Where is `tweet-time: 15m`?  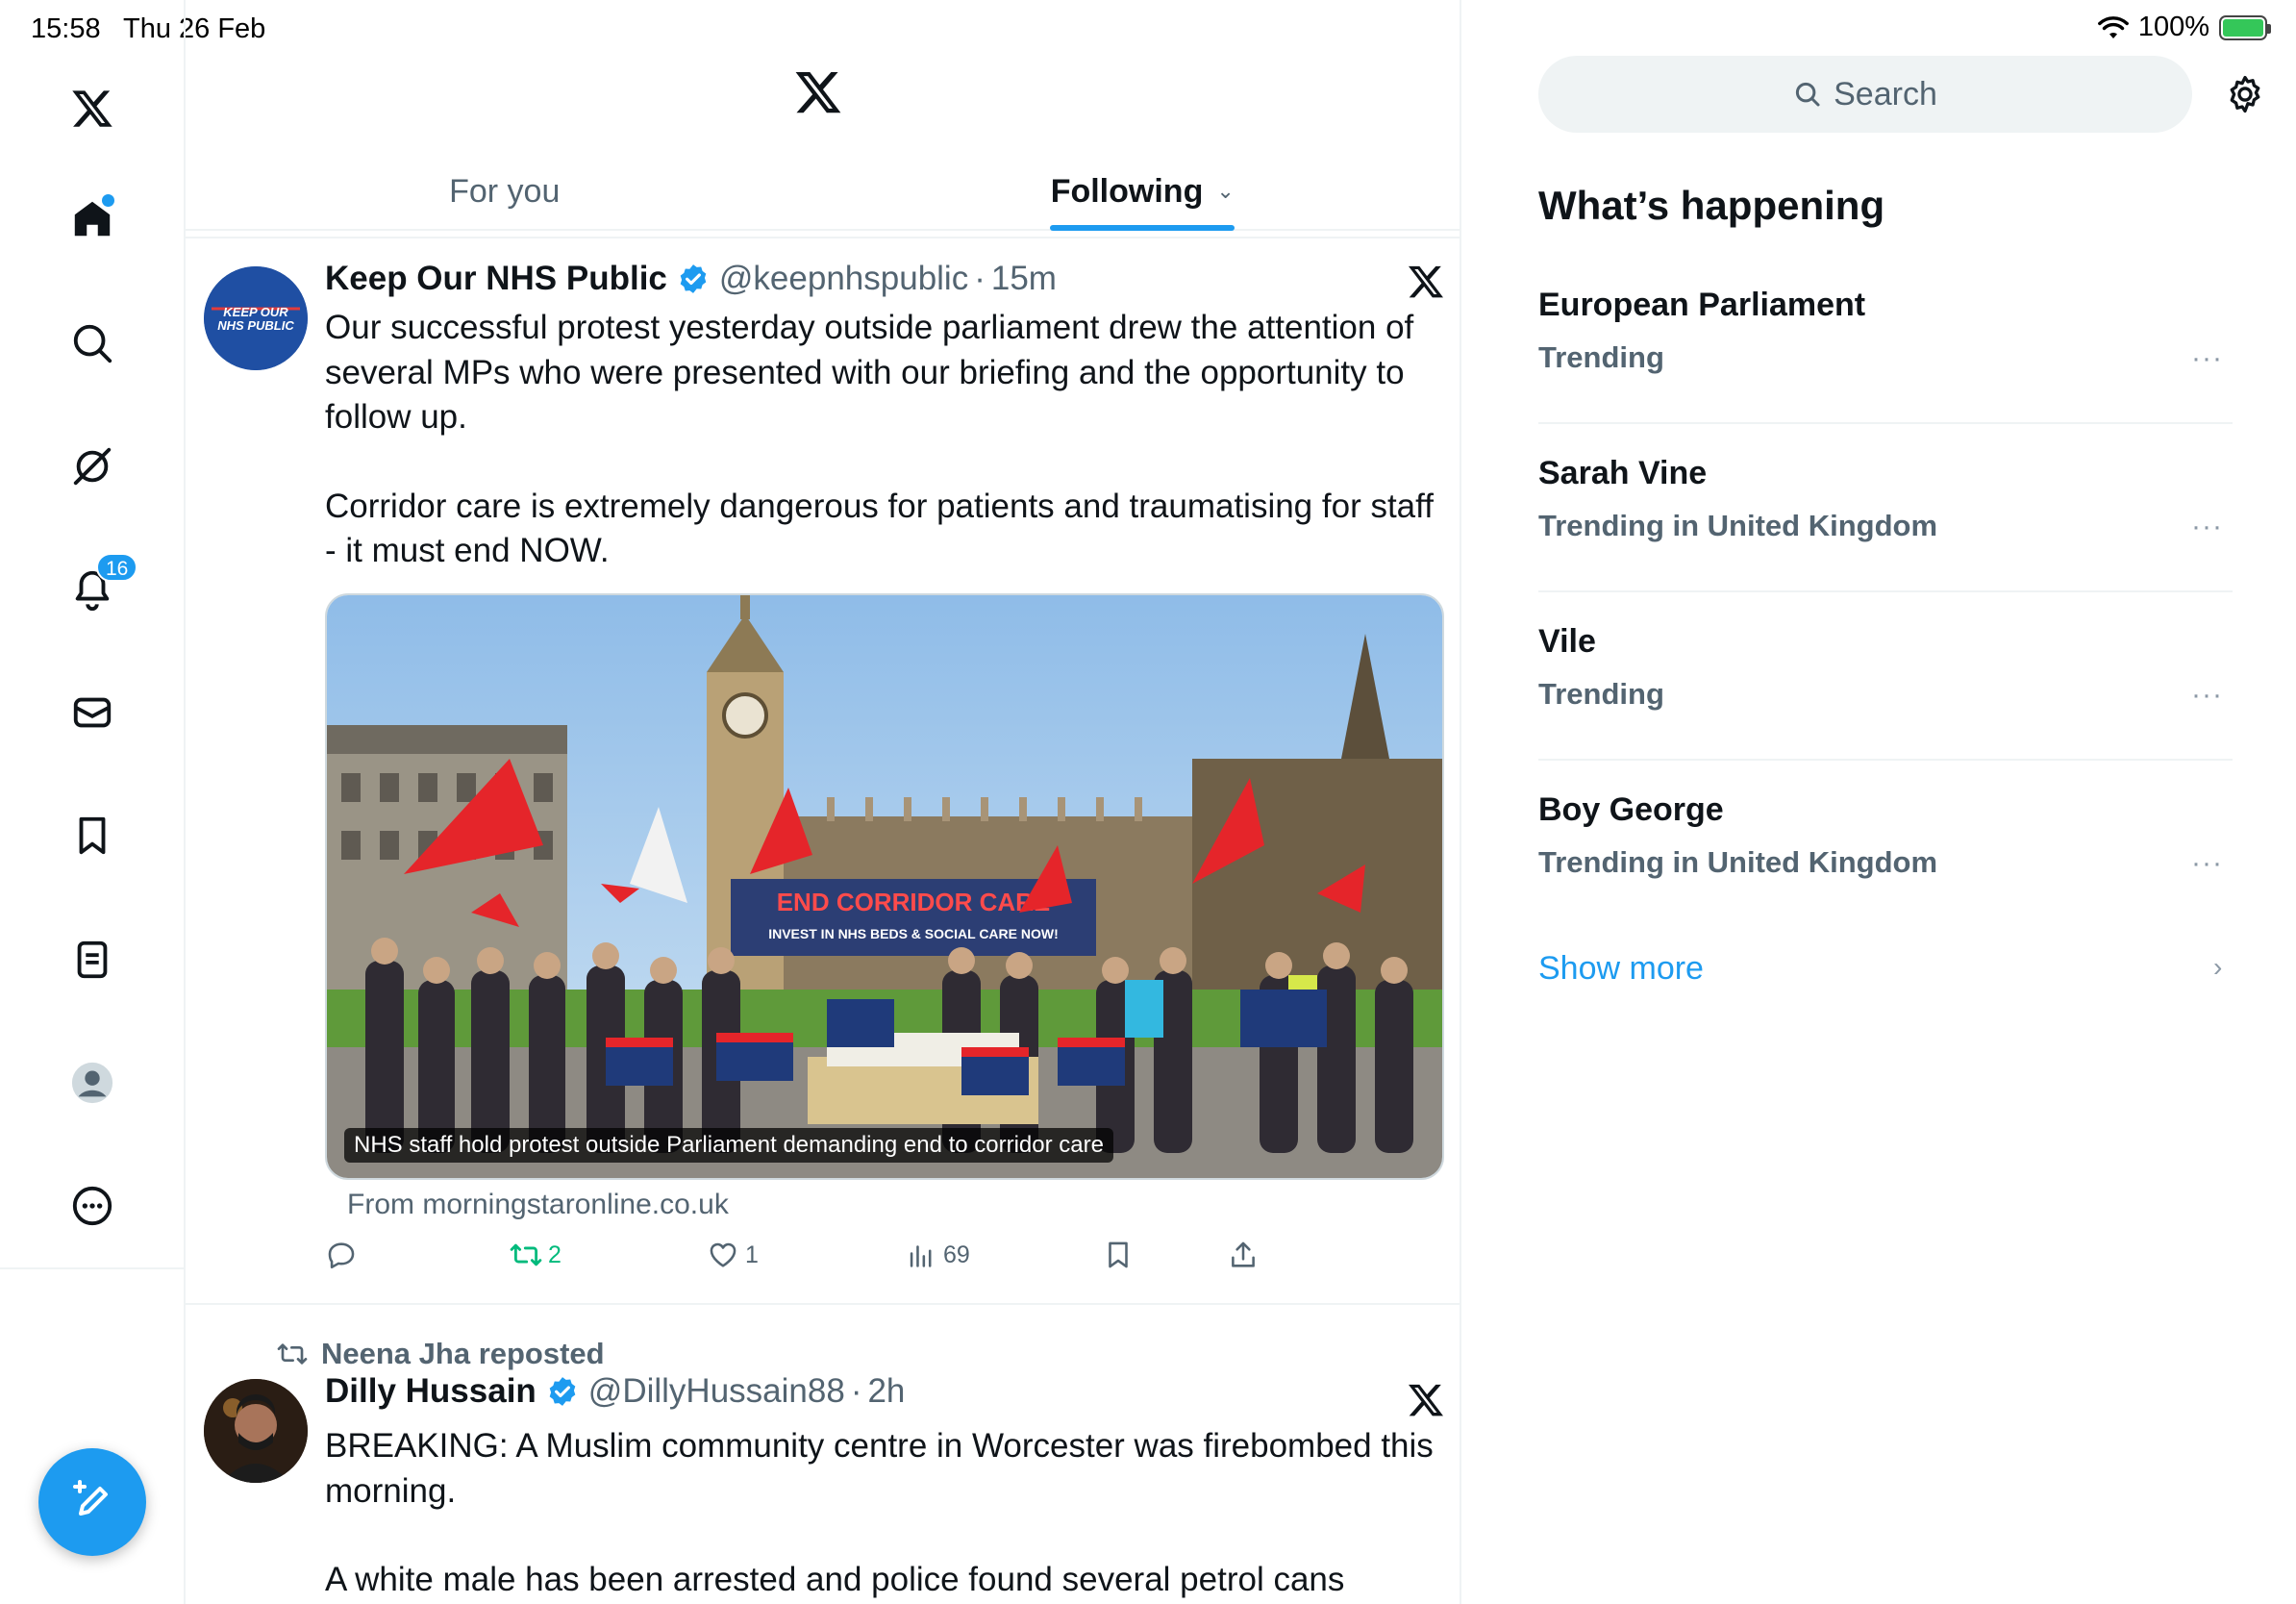
tweet-time: 15m is located at coordinates (1024, 279).